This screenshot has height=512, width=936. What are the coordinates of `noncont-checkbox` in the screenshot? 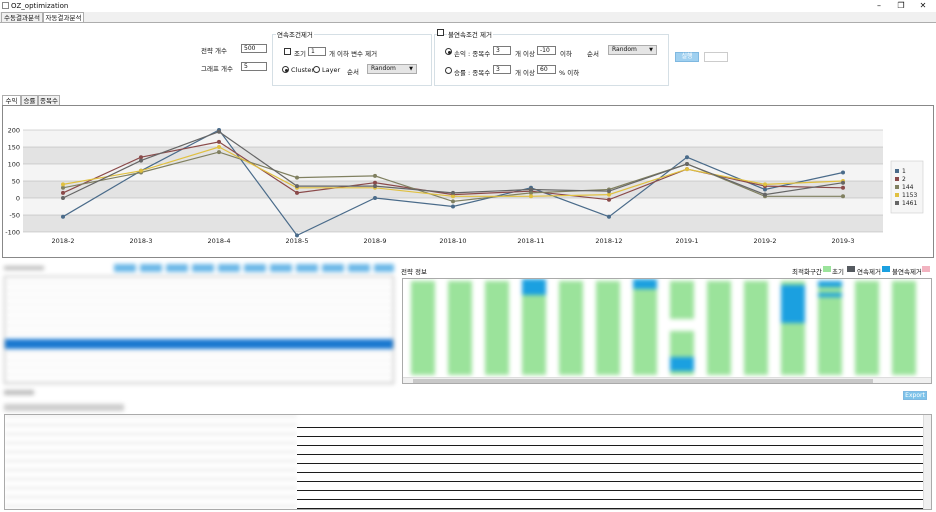 It's located at (440, 32).